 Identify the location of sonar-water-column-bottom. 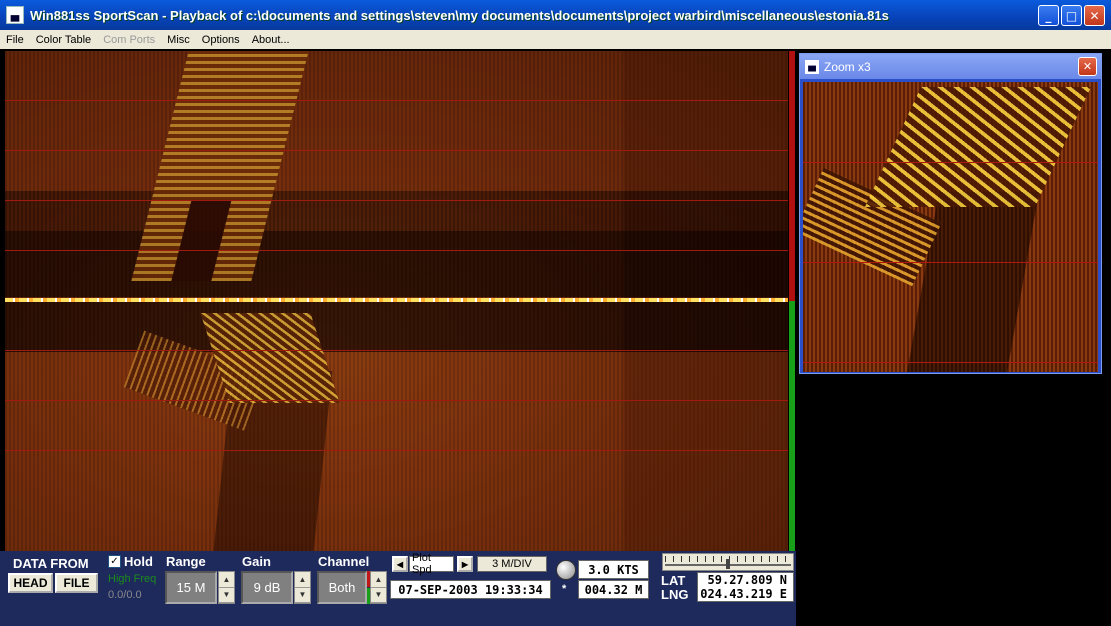
(396, 327).